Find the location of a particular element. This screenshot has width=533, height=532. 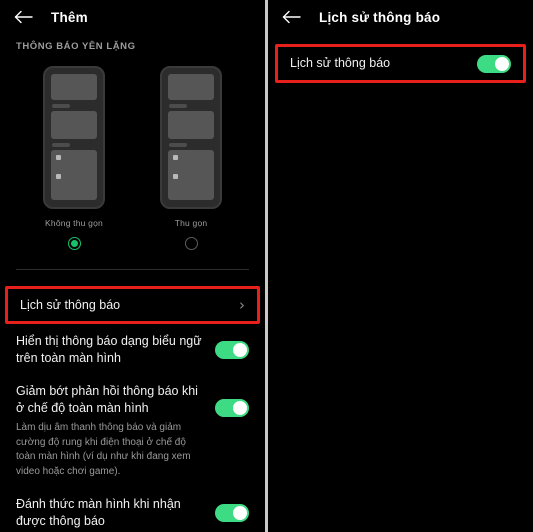

option-not-collapsed: Không thu gọn is located at coordinates (74, 158).